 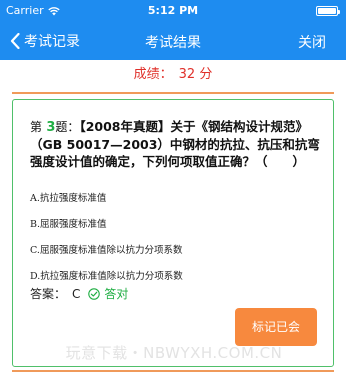 I want to click on page-title: 考试结果, so click(x=173, y=43).